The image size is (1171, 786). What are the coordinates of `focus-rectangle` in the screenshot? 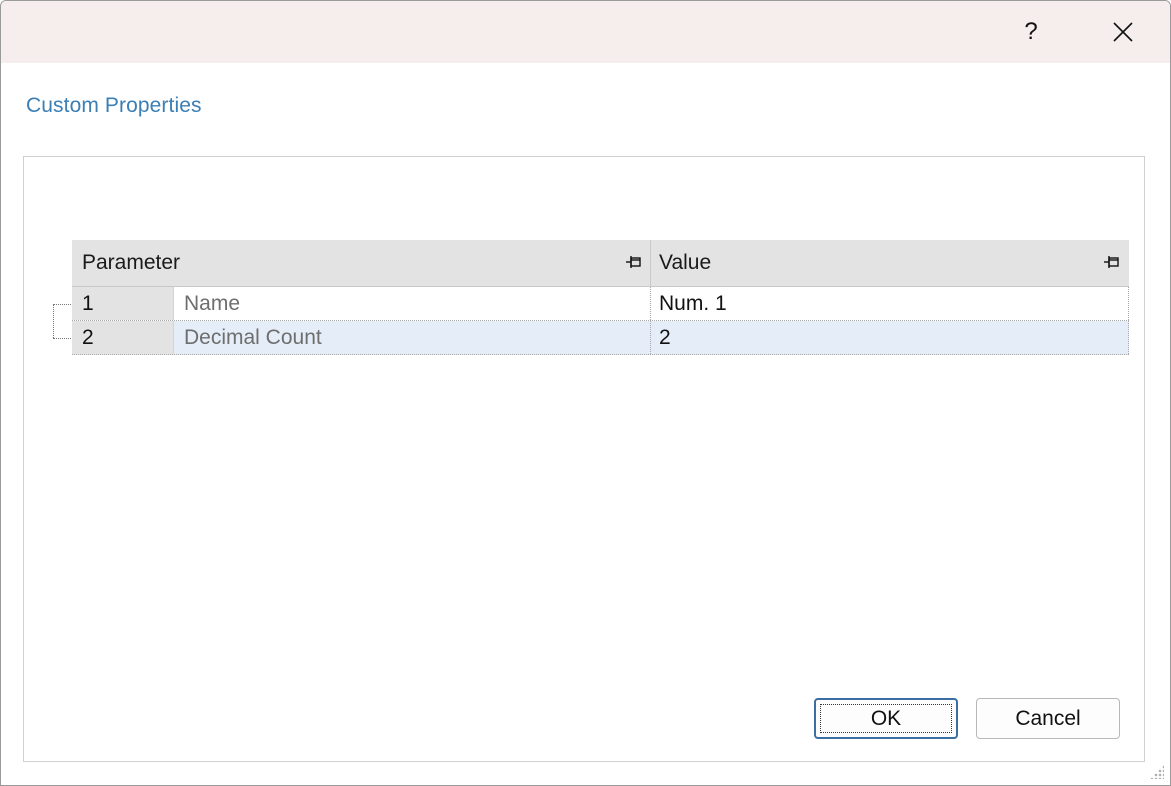 It's located at (886, 718).